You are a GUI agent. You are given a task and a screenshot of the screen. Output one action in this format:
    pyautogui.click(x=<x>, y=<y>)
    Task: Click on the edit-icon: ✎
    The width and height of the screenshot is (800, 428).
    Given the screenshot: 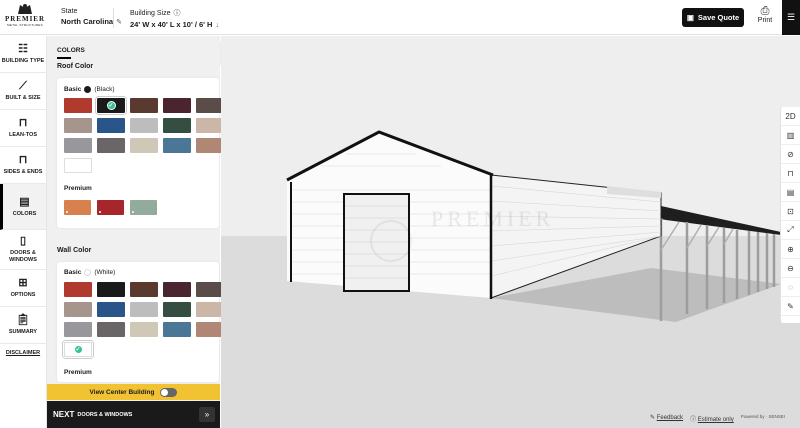 What is the action you would take?
    pyautogui.click(x=119, y=22)
    